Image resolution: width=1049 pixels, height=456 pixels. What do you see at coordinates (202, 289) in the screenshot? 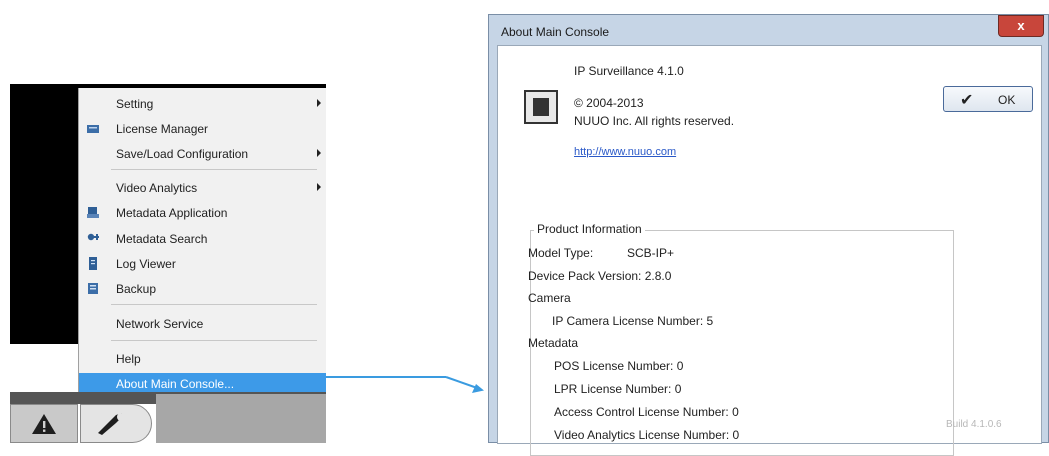
I see `menu-item-backup: Backup` at bounding box center [202, 289].